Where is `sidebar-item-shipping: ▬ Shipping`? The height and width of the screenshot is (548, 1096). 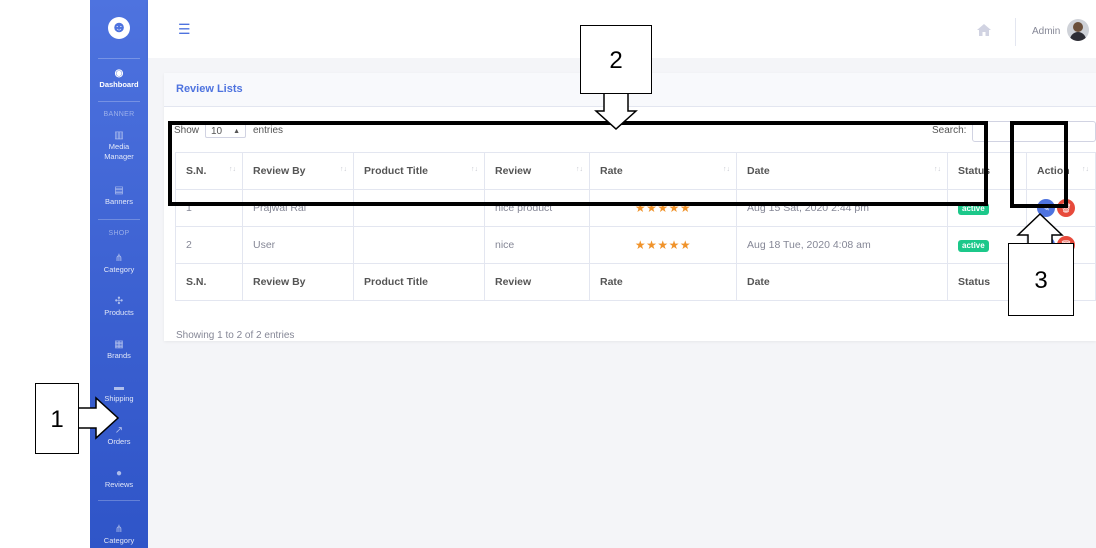
sidebar-item-shipping: ▬ Shipping is located at coordinates (119, 393).